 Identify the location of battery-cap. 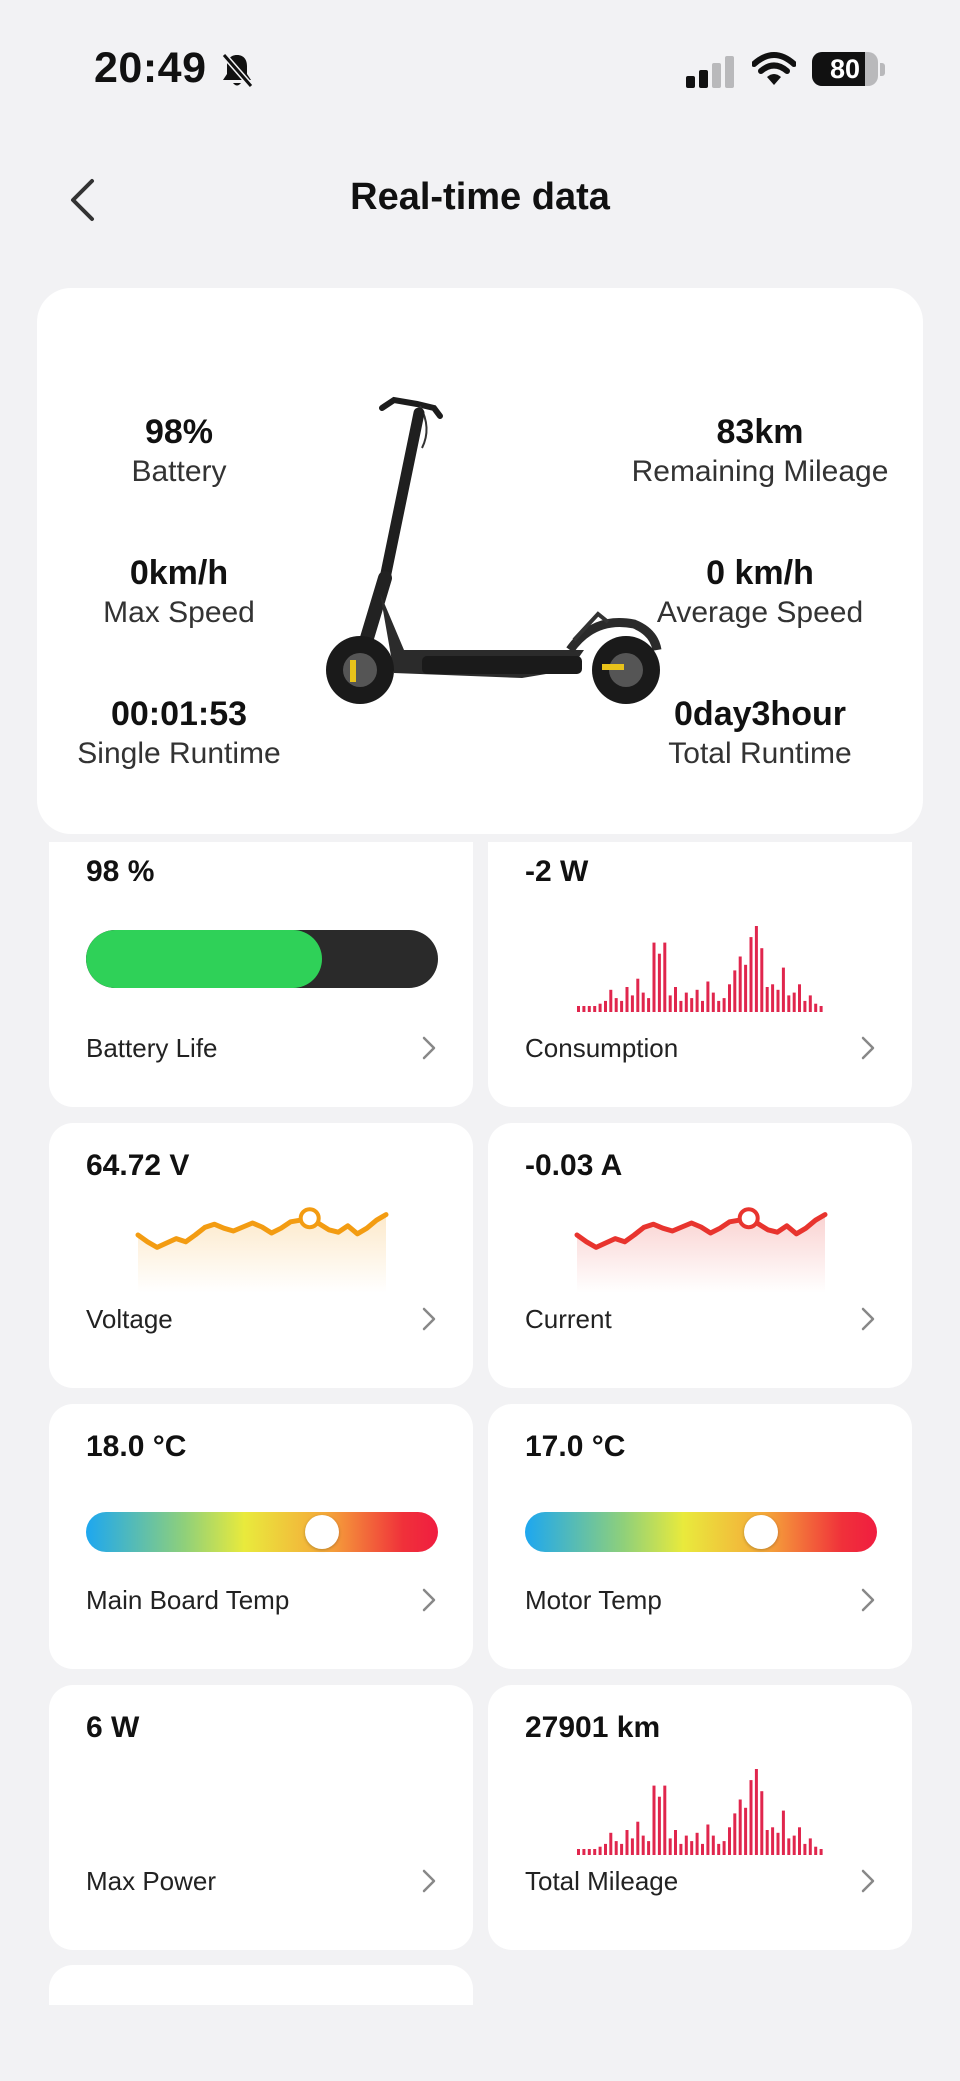
(882, 69).